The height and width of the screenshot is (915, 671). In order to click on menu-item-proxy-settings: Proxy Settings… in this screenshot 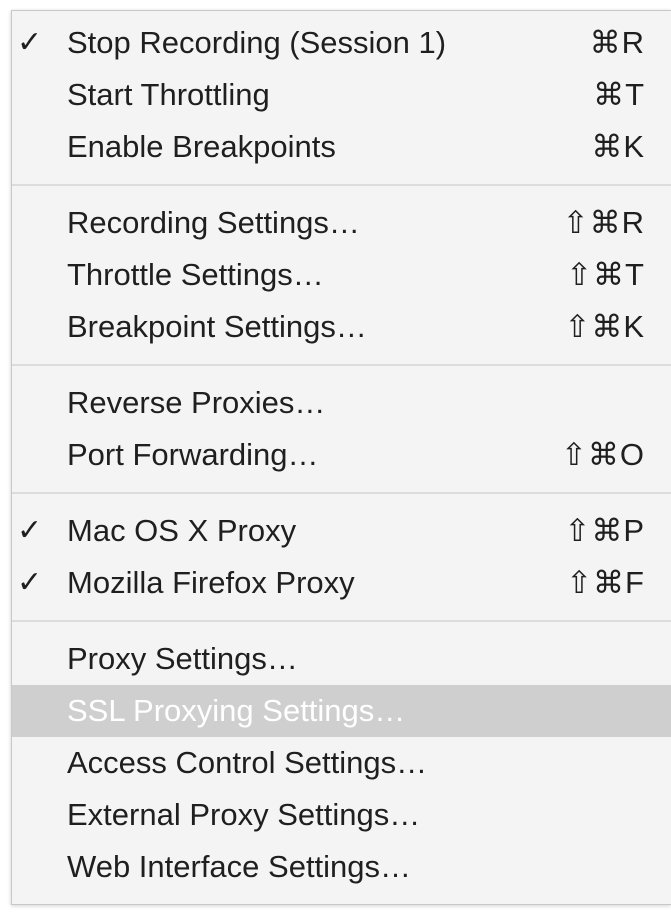, I will do `click(341, 659)`.